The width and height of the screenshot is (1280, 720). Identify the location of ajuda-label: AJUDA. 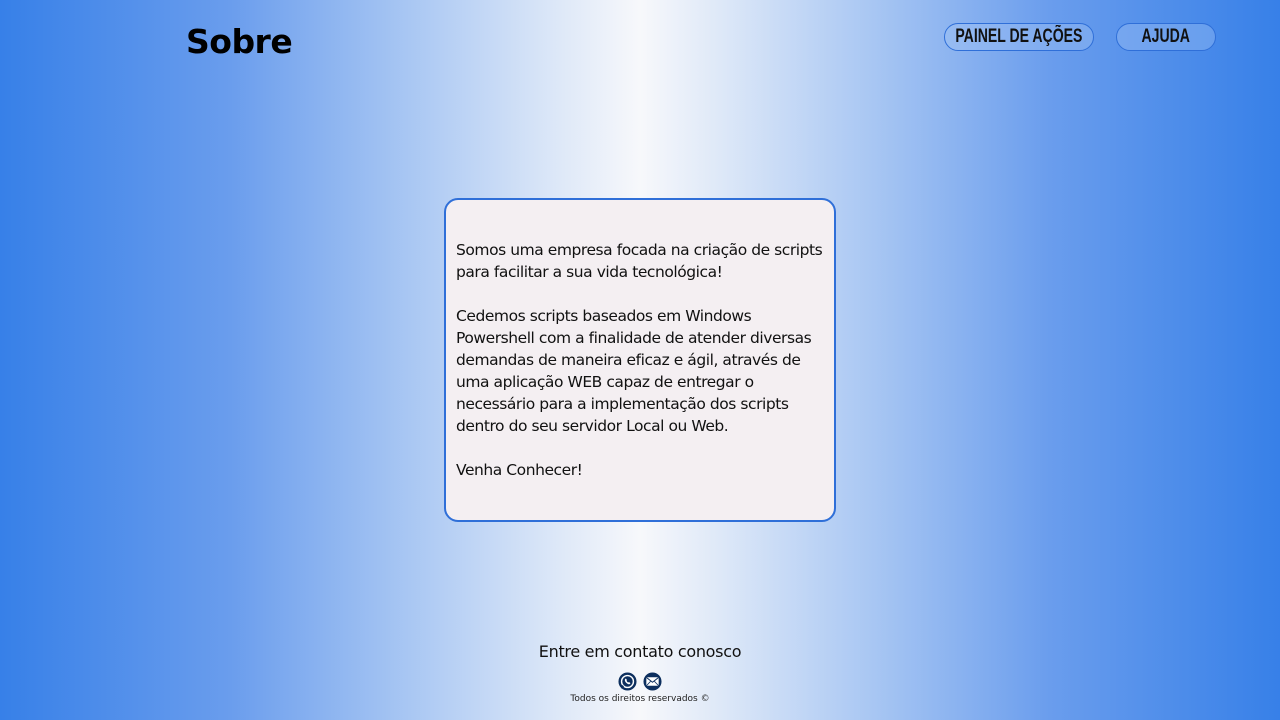
(1166, 36).